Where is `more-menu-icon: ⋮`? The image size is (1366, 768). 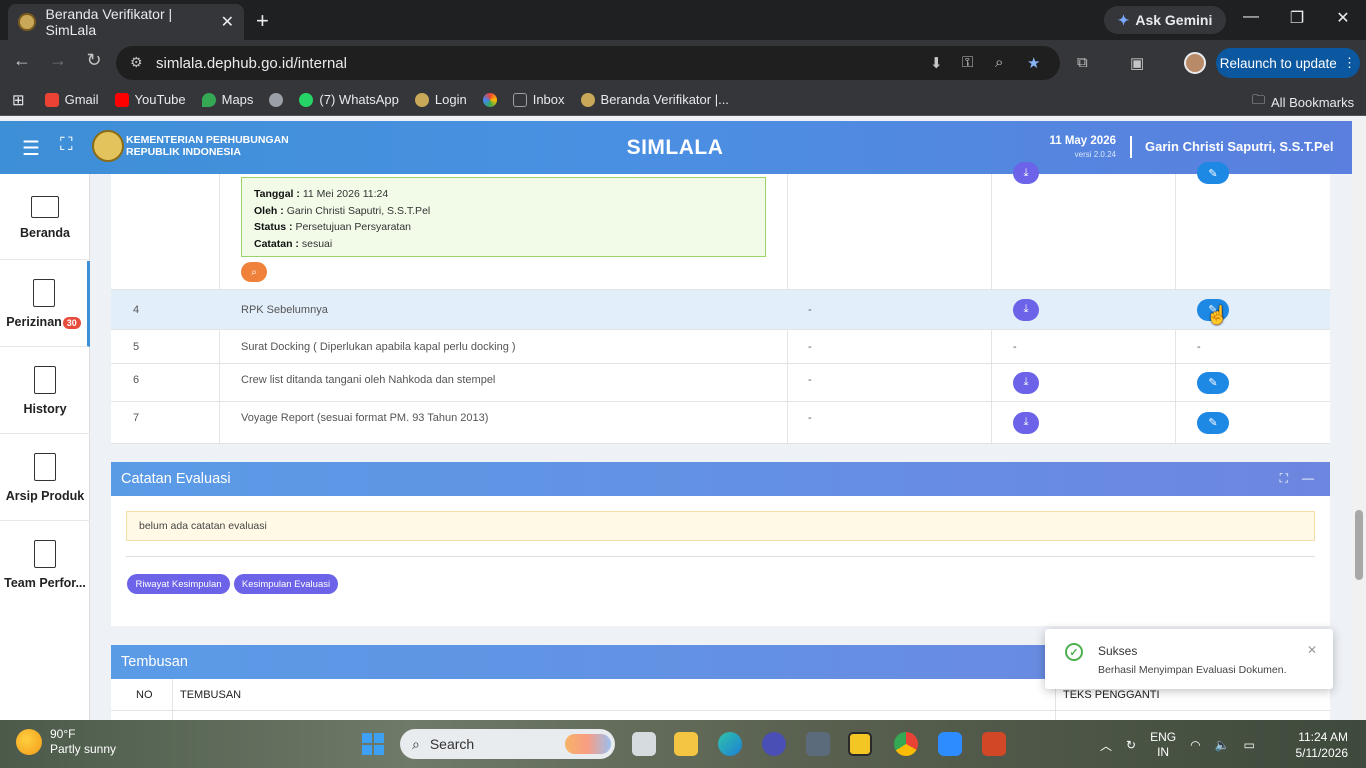
more-menu-icon: ⋮ is located at coordinates (1350, 63).